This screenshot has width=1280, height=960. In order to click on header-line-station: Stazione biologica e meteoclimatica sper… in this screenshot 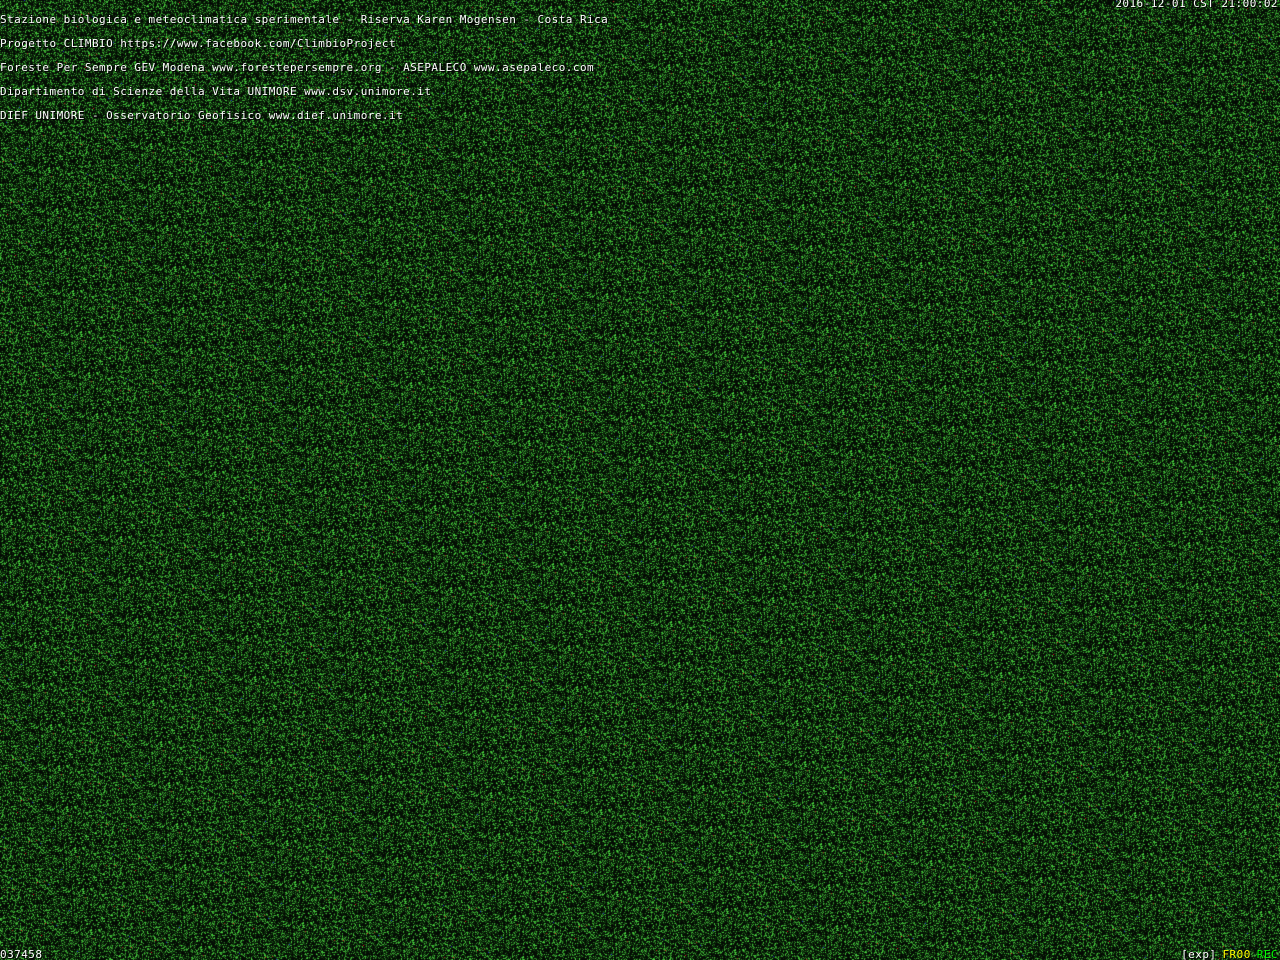, I will do `click(304, 19)`.